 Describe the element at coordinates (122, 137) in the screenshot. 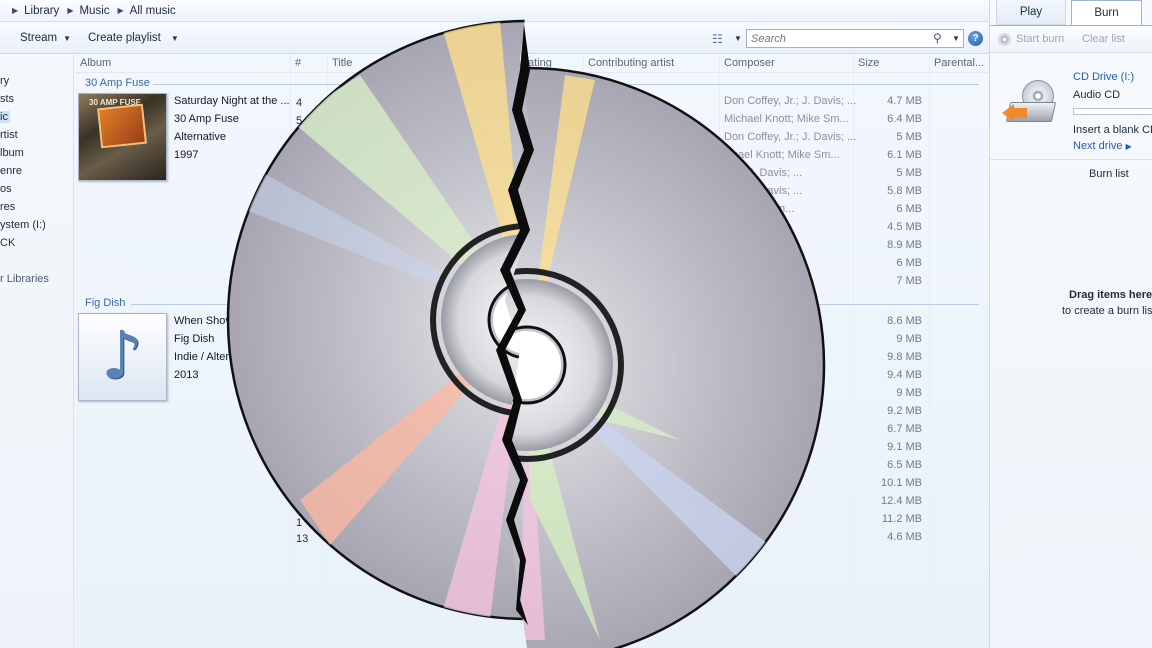

I see `album-art: 30 AMP FUSE` at that location.